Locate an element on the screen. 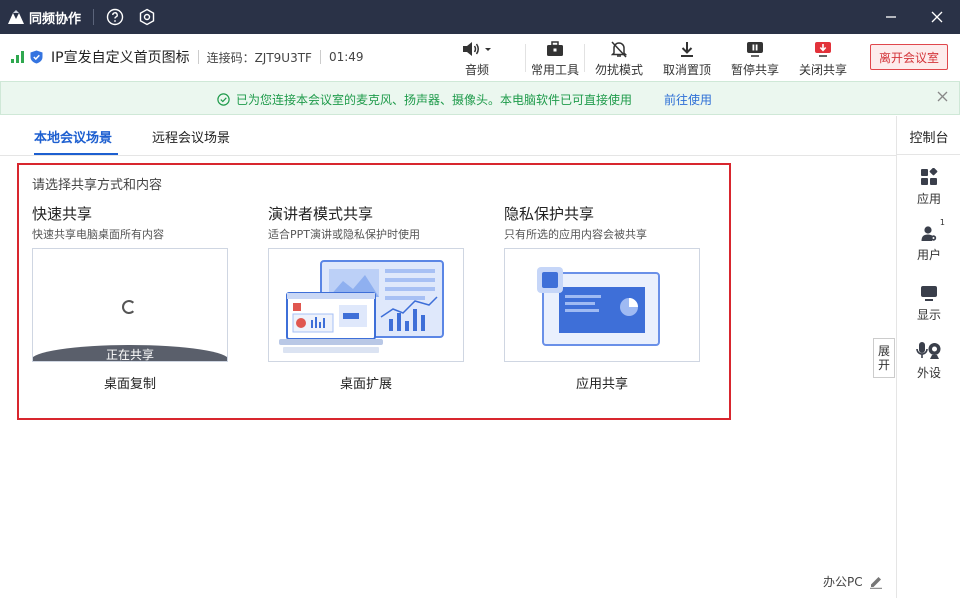 This screenshot has width=960, height=598. console-item-apps: 应用 is located at coordinates (928, 186).